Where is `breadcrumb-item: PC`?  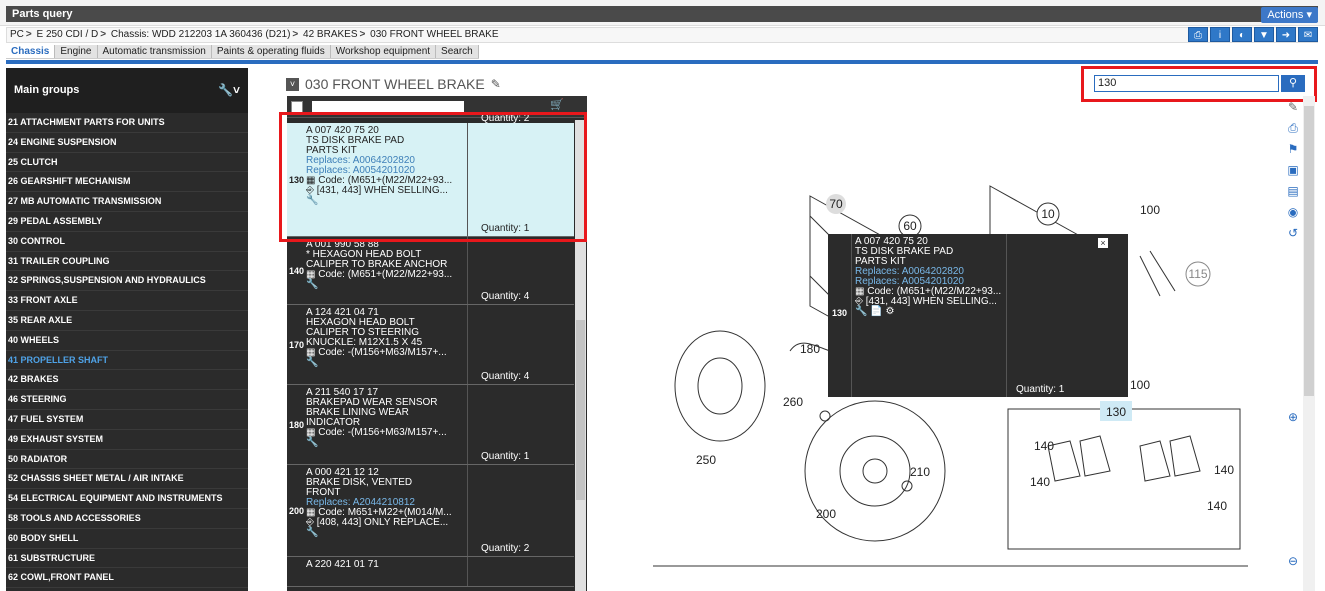 breadcrumb-item: PC is located at coordinates (17, 34).